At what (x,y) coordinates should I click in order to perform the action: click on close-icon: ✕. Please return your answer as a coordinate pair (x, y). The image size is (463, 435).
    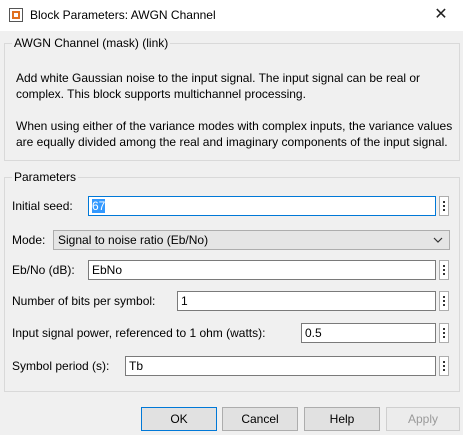
    Looking at the image, I should click on (441, 14).